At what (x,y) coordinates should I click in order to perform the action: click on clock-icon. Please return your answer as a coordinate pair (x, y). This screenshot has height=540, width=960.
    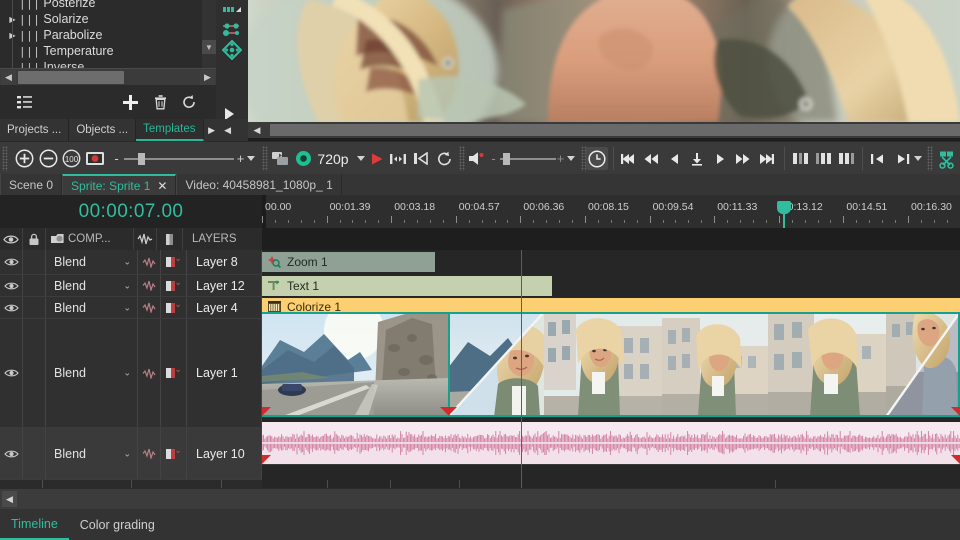
    Looking at the image, I should click on (597, 158).